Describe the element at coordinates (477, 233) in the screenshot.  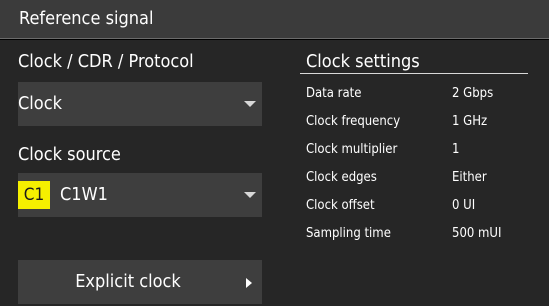
I see `setting-value: 500 mUI` at that location.